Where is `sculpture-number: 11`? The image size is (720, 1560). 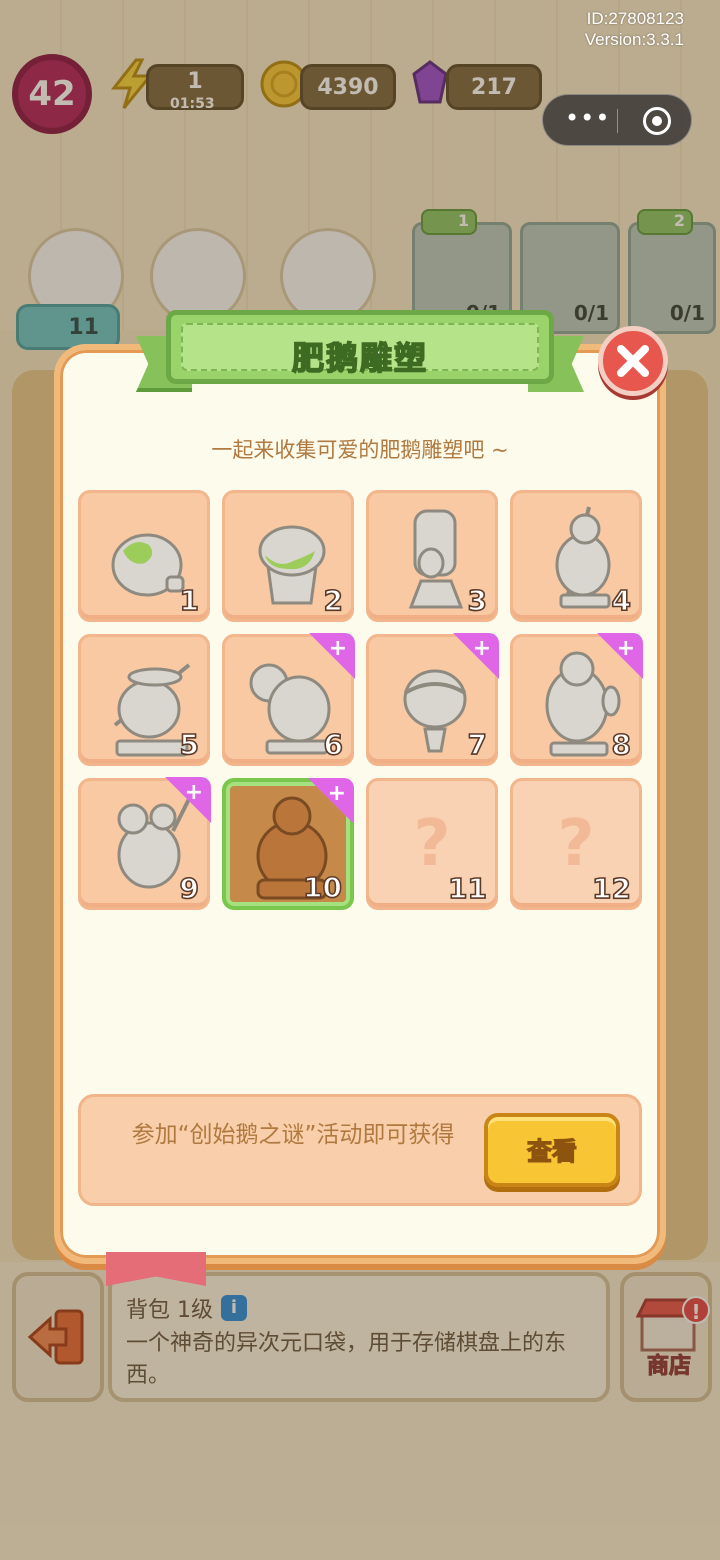
sculpture-number: 11 is located at coordinates (467, 888).